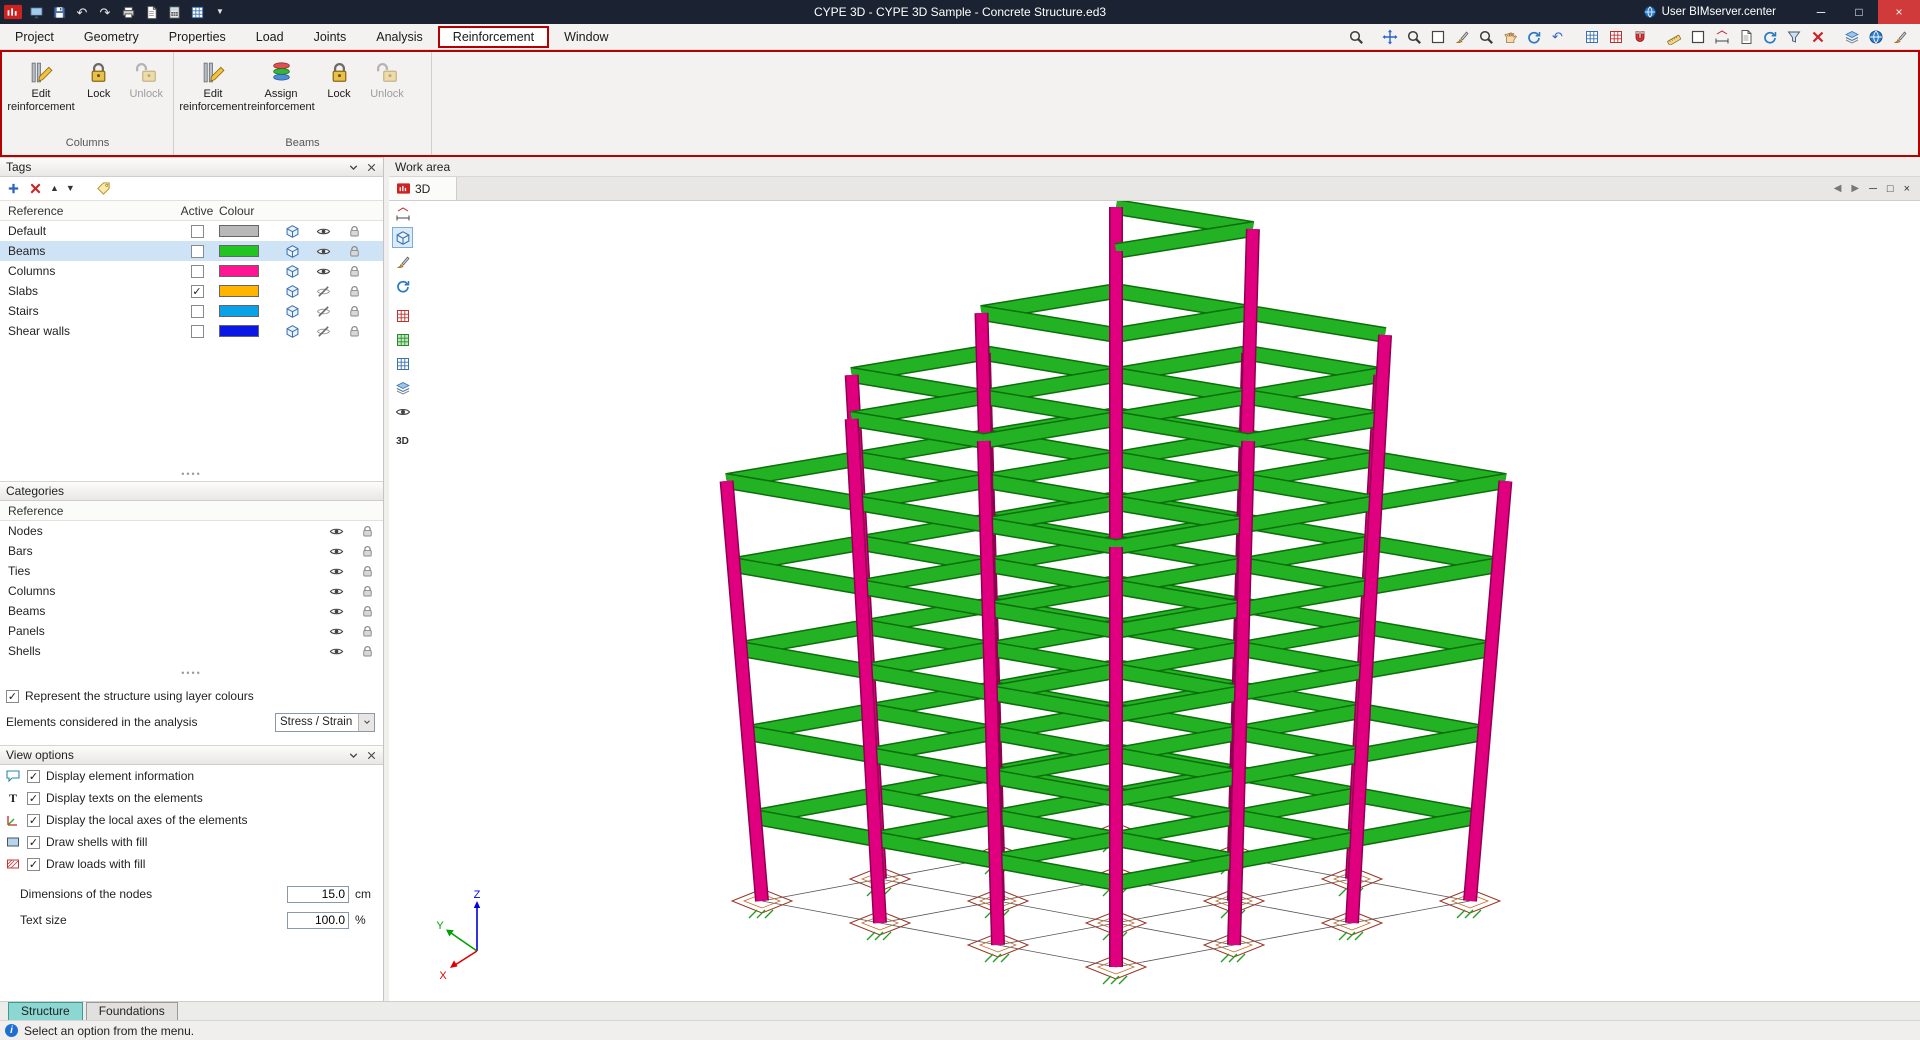 The height and width of the screenshot is (1040, 1920). I want to click on tab-3d: 3D, so click(423, 188).